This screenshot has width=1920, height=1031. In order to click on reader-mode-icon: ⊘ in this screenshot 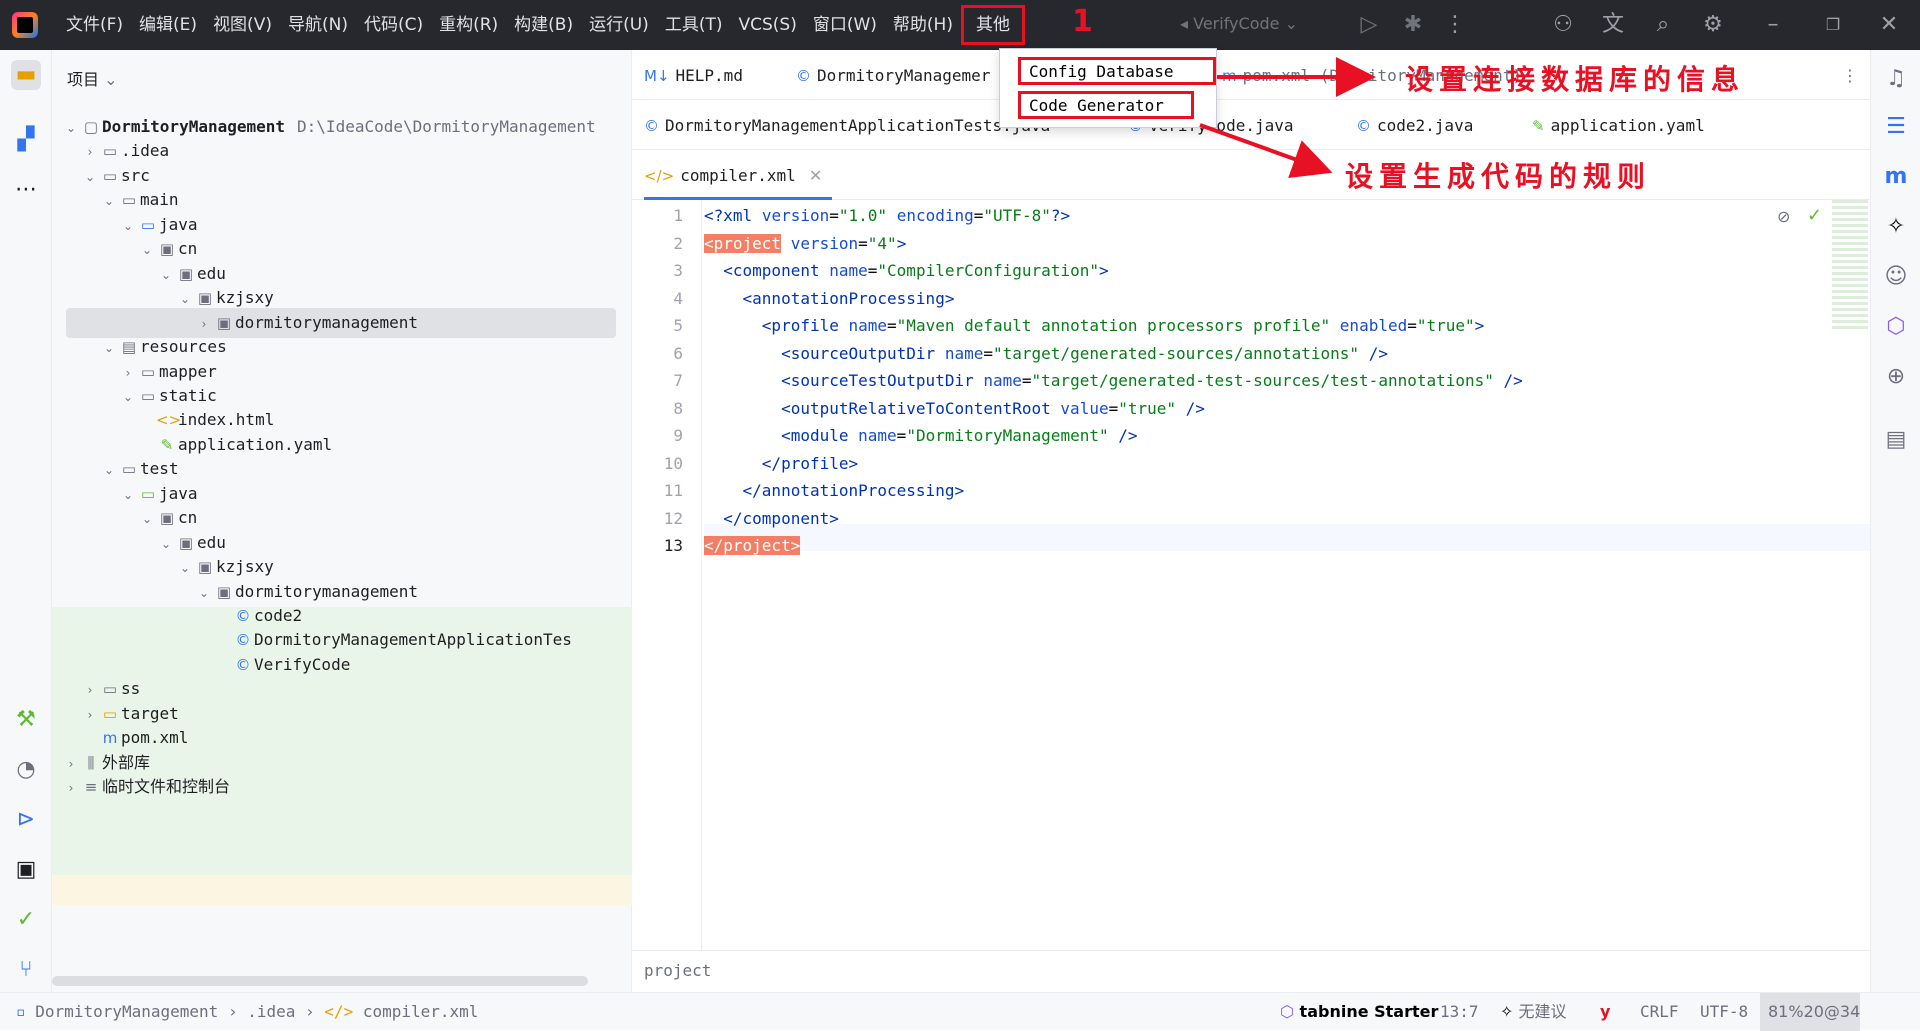, I will do `click(1783, 216)`.